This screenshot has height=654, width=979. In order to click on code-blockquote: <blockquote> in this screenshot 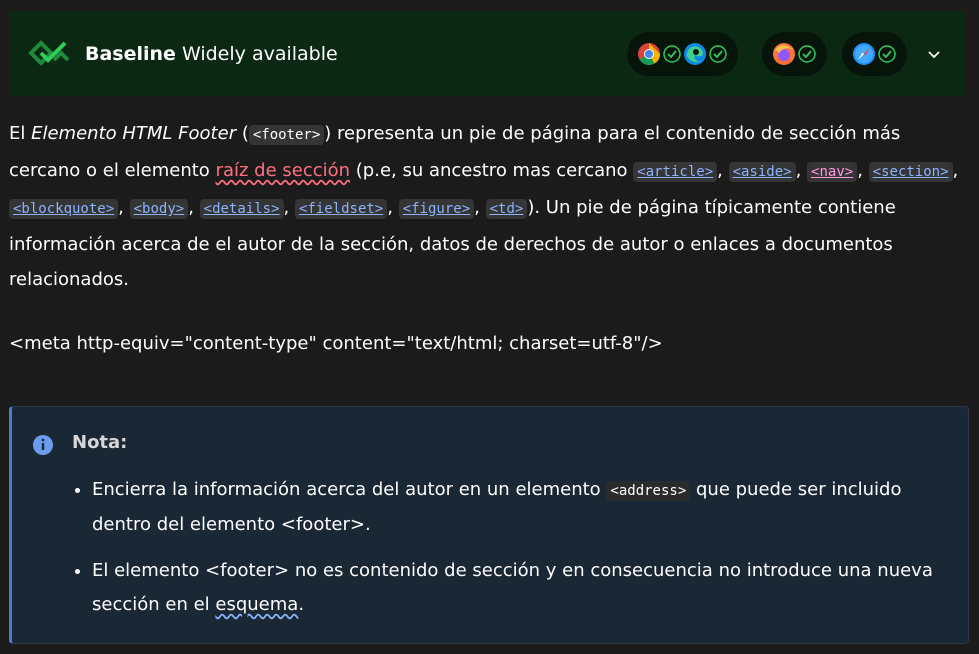, I will do `click(64, 209)`.